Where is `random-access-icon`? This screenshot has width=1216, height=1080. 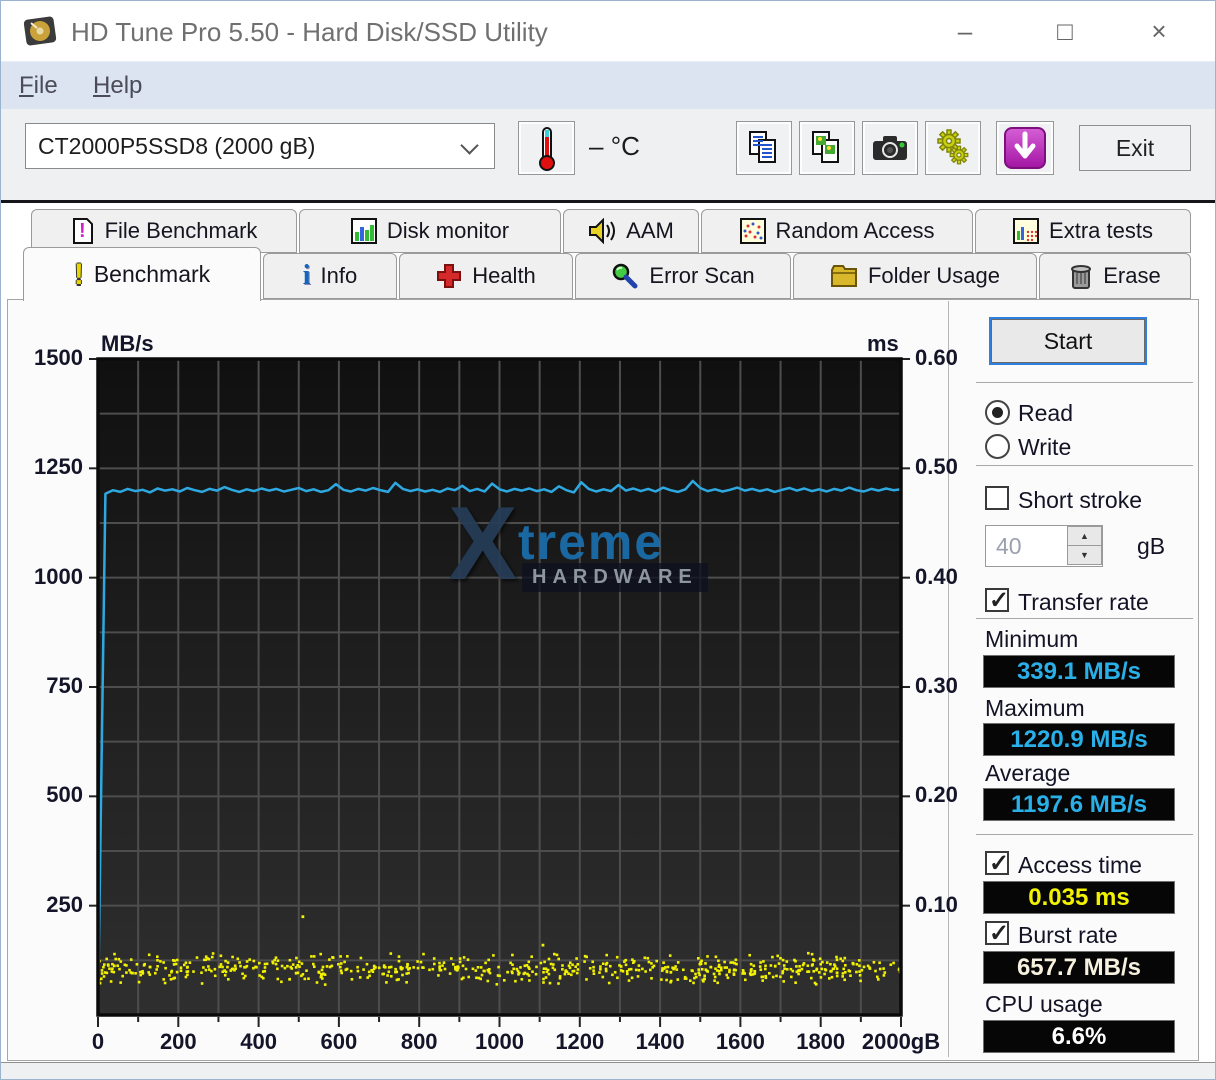 random-access-icon is located at coordinates (752, 231).